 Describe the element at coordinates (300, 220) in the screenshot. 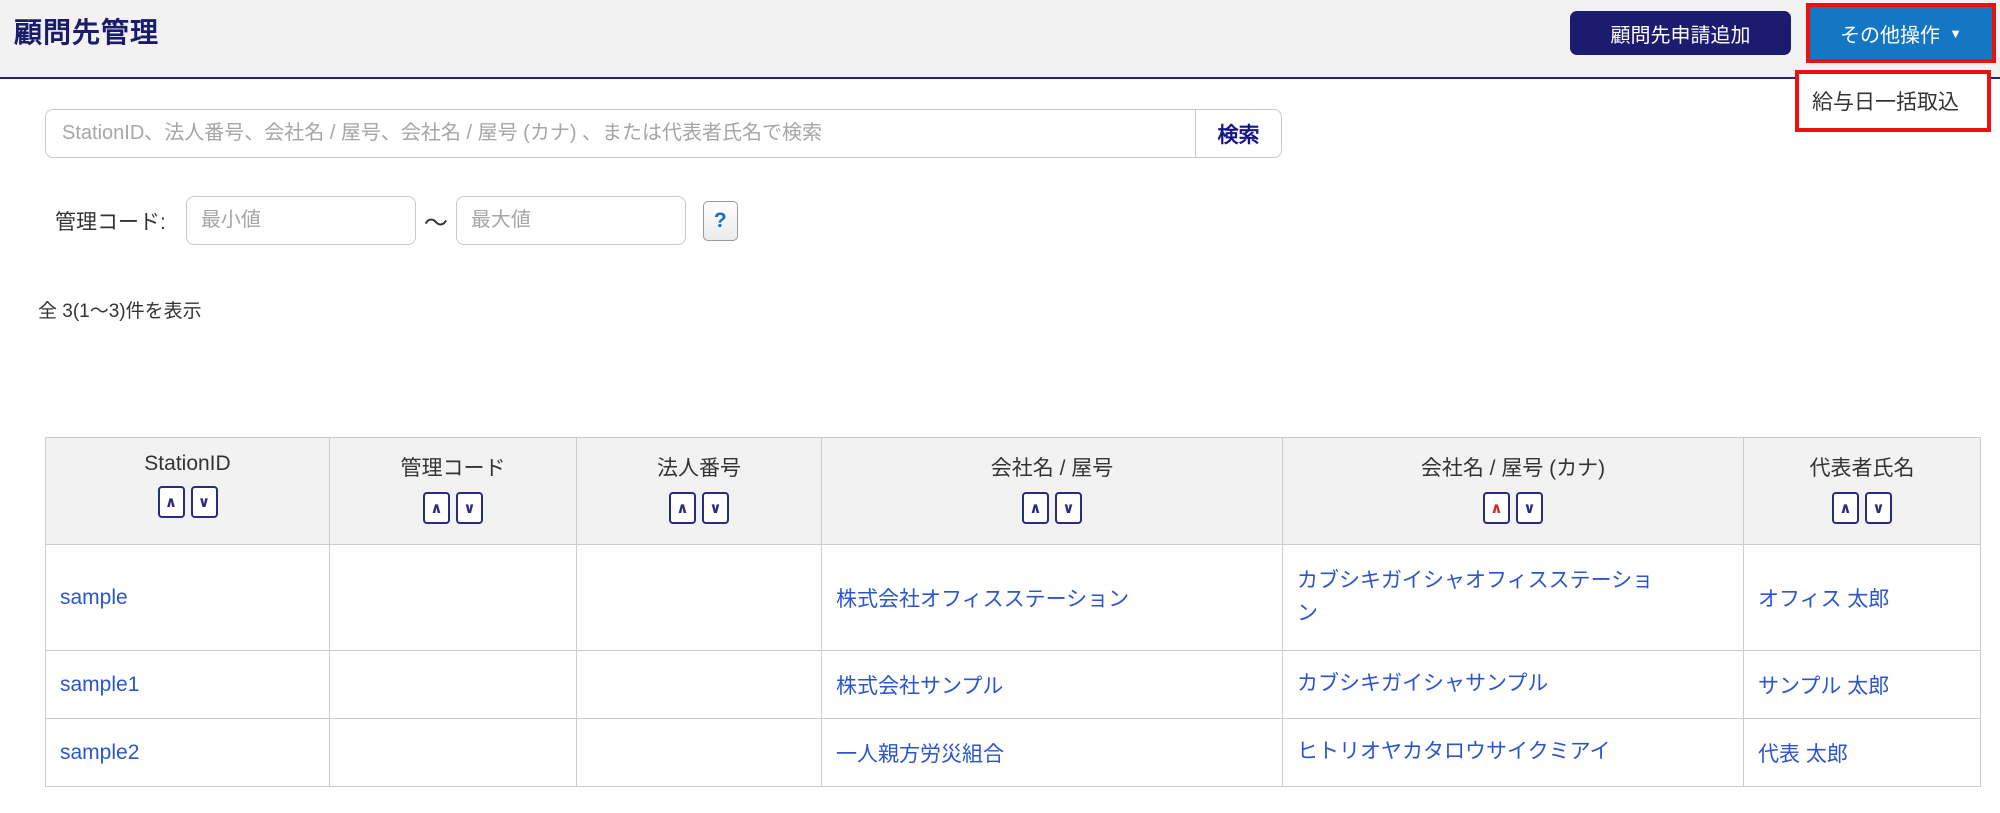

I see `management-code-min-input` at that location.